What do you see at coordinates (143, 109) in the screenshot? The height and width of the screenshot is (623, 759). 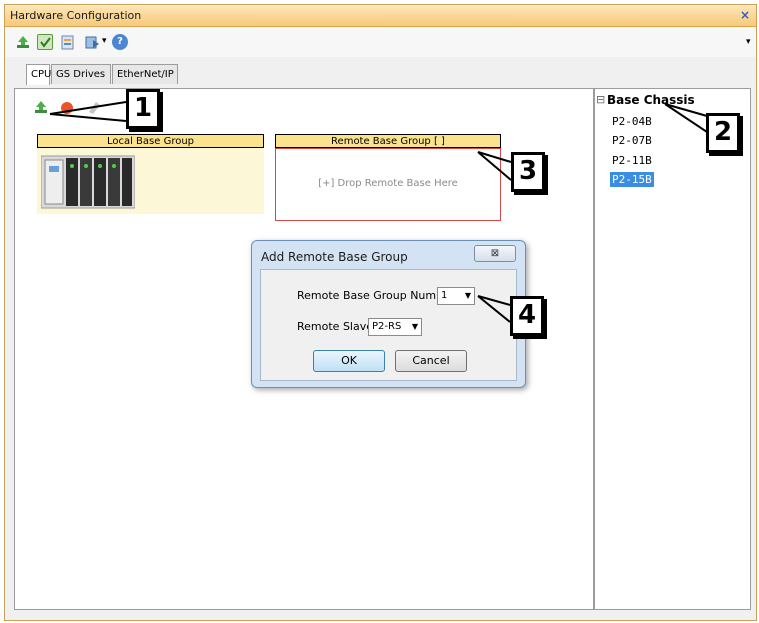 I see `callout-1: 1` at bounding box center [143, 109].